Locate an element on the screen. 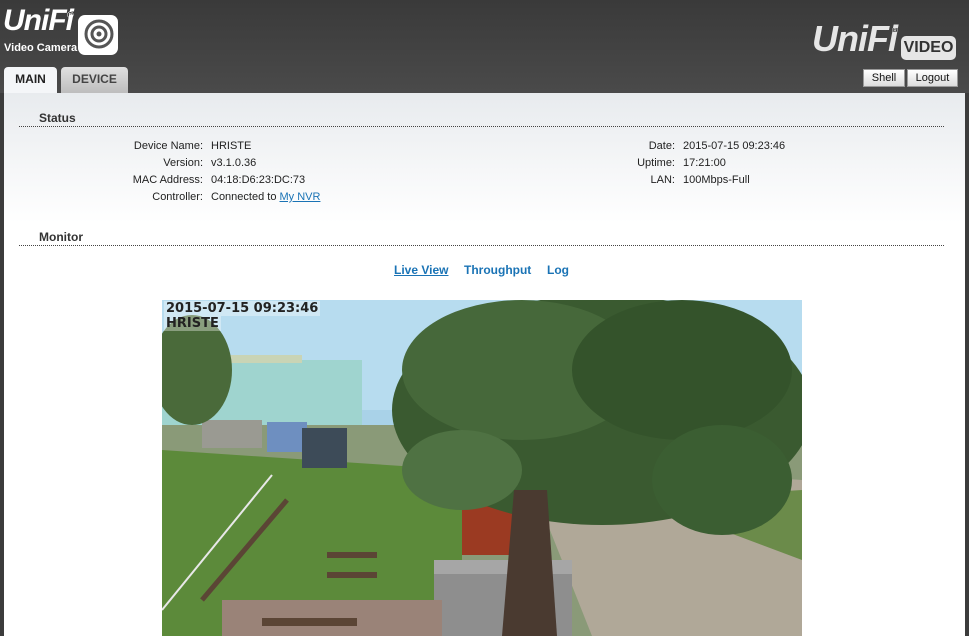  mac-value: 04:18:D6:23:DC:73 is located at coordinates (258, 180).